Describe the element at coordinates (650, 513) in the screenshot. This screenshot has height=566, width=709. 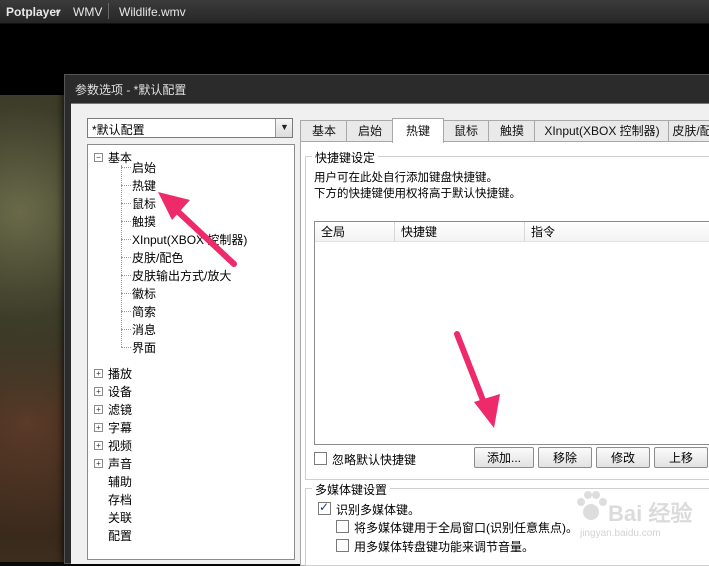
I see `watermark-text: Bai 经验` at that location.